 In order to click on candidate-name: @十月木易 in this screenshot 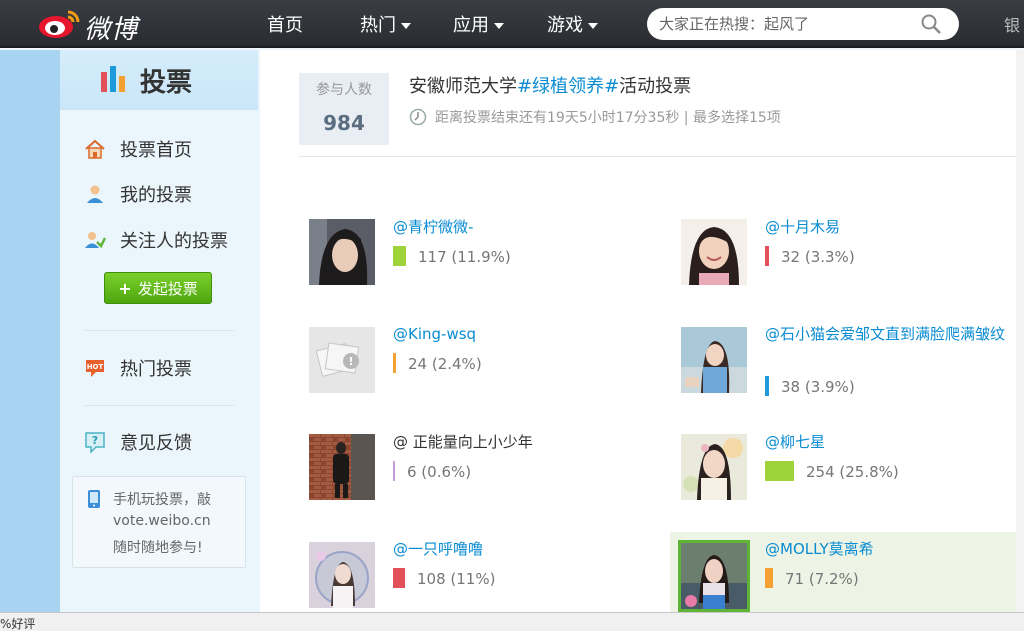, I will do `click(802, 227)`.